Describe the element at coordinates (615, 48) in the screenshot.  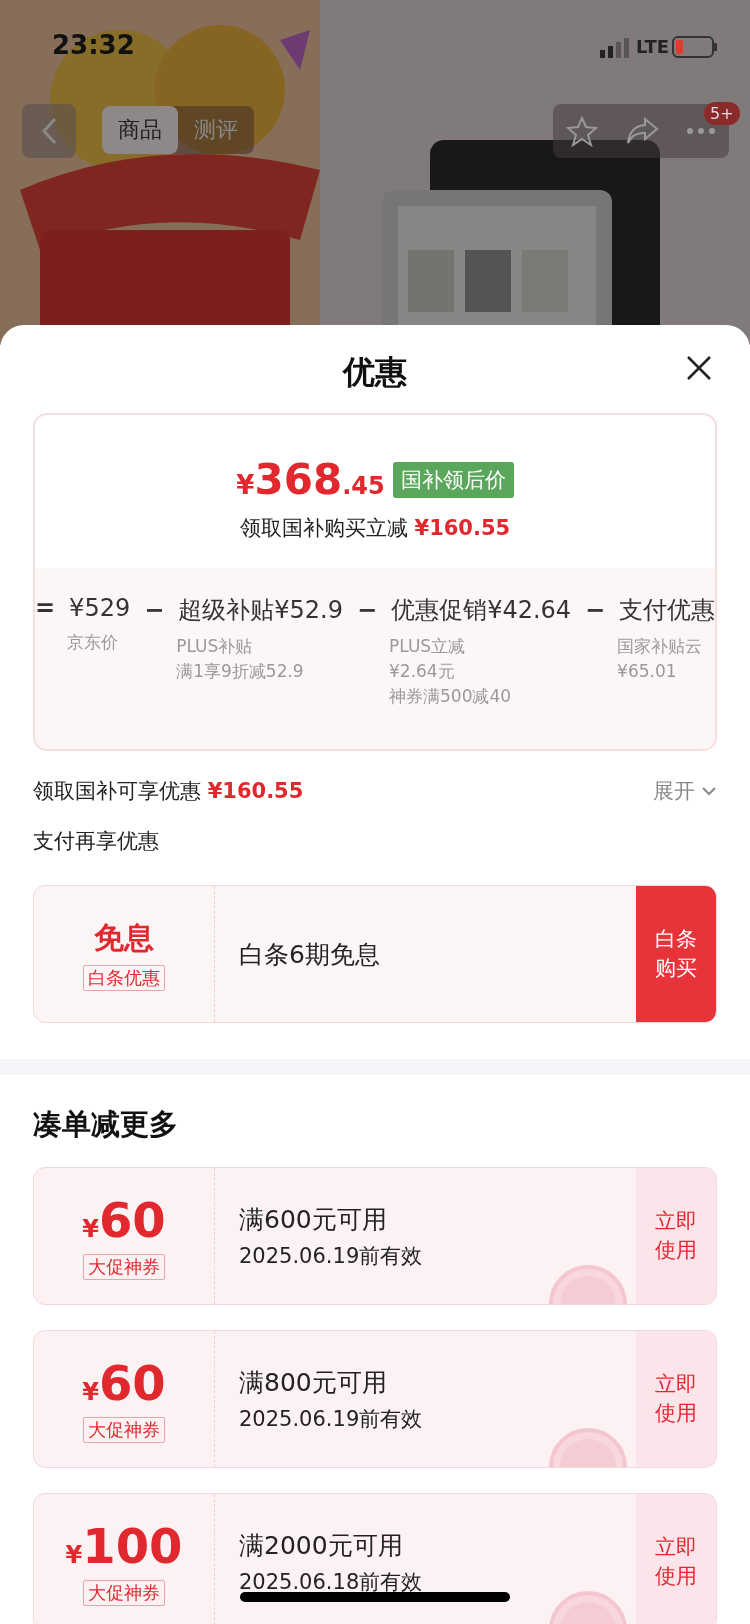
I see `signal-icon` at that location.